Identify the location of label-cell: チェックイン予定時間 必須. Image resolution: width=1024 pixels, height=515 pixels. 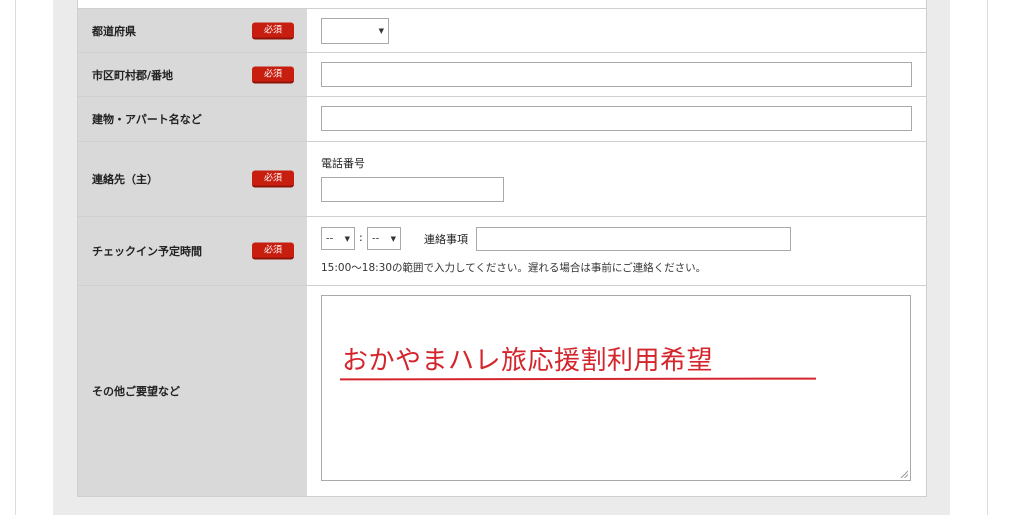
(192, 251).